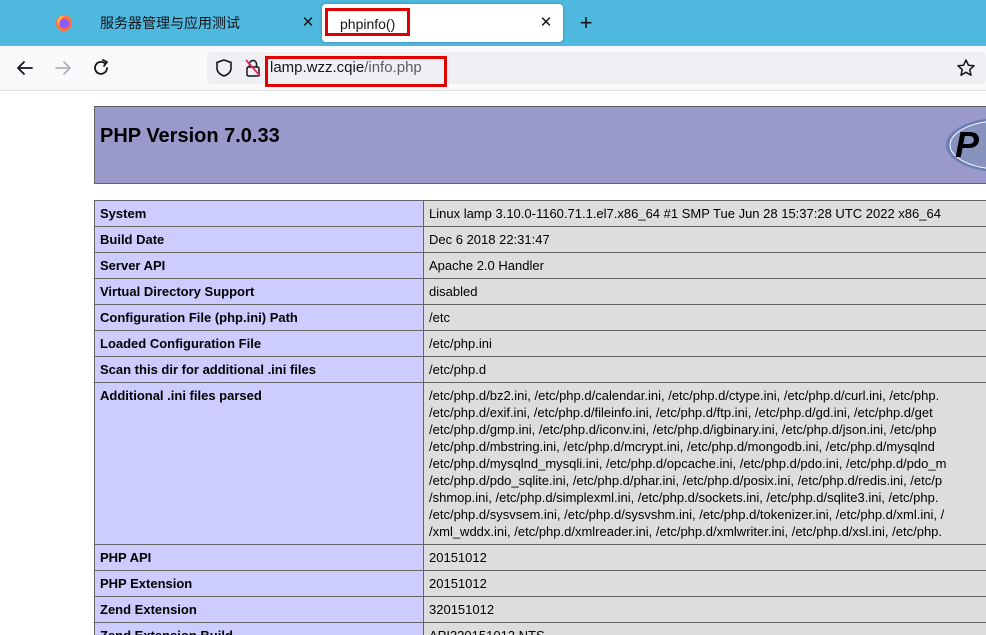 This screenshot has height=635, width=986. What do you see at coordinates (356, 71) in the screenshot?
I see `url-highlight-box` at bounding box center [356, 71].